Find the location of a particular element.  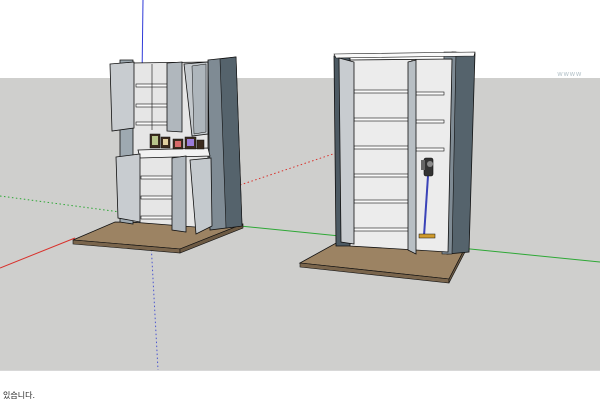

back-wall is located at coordinates (401, 155).